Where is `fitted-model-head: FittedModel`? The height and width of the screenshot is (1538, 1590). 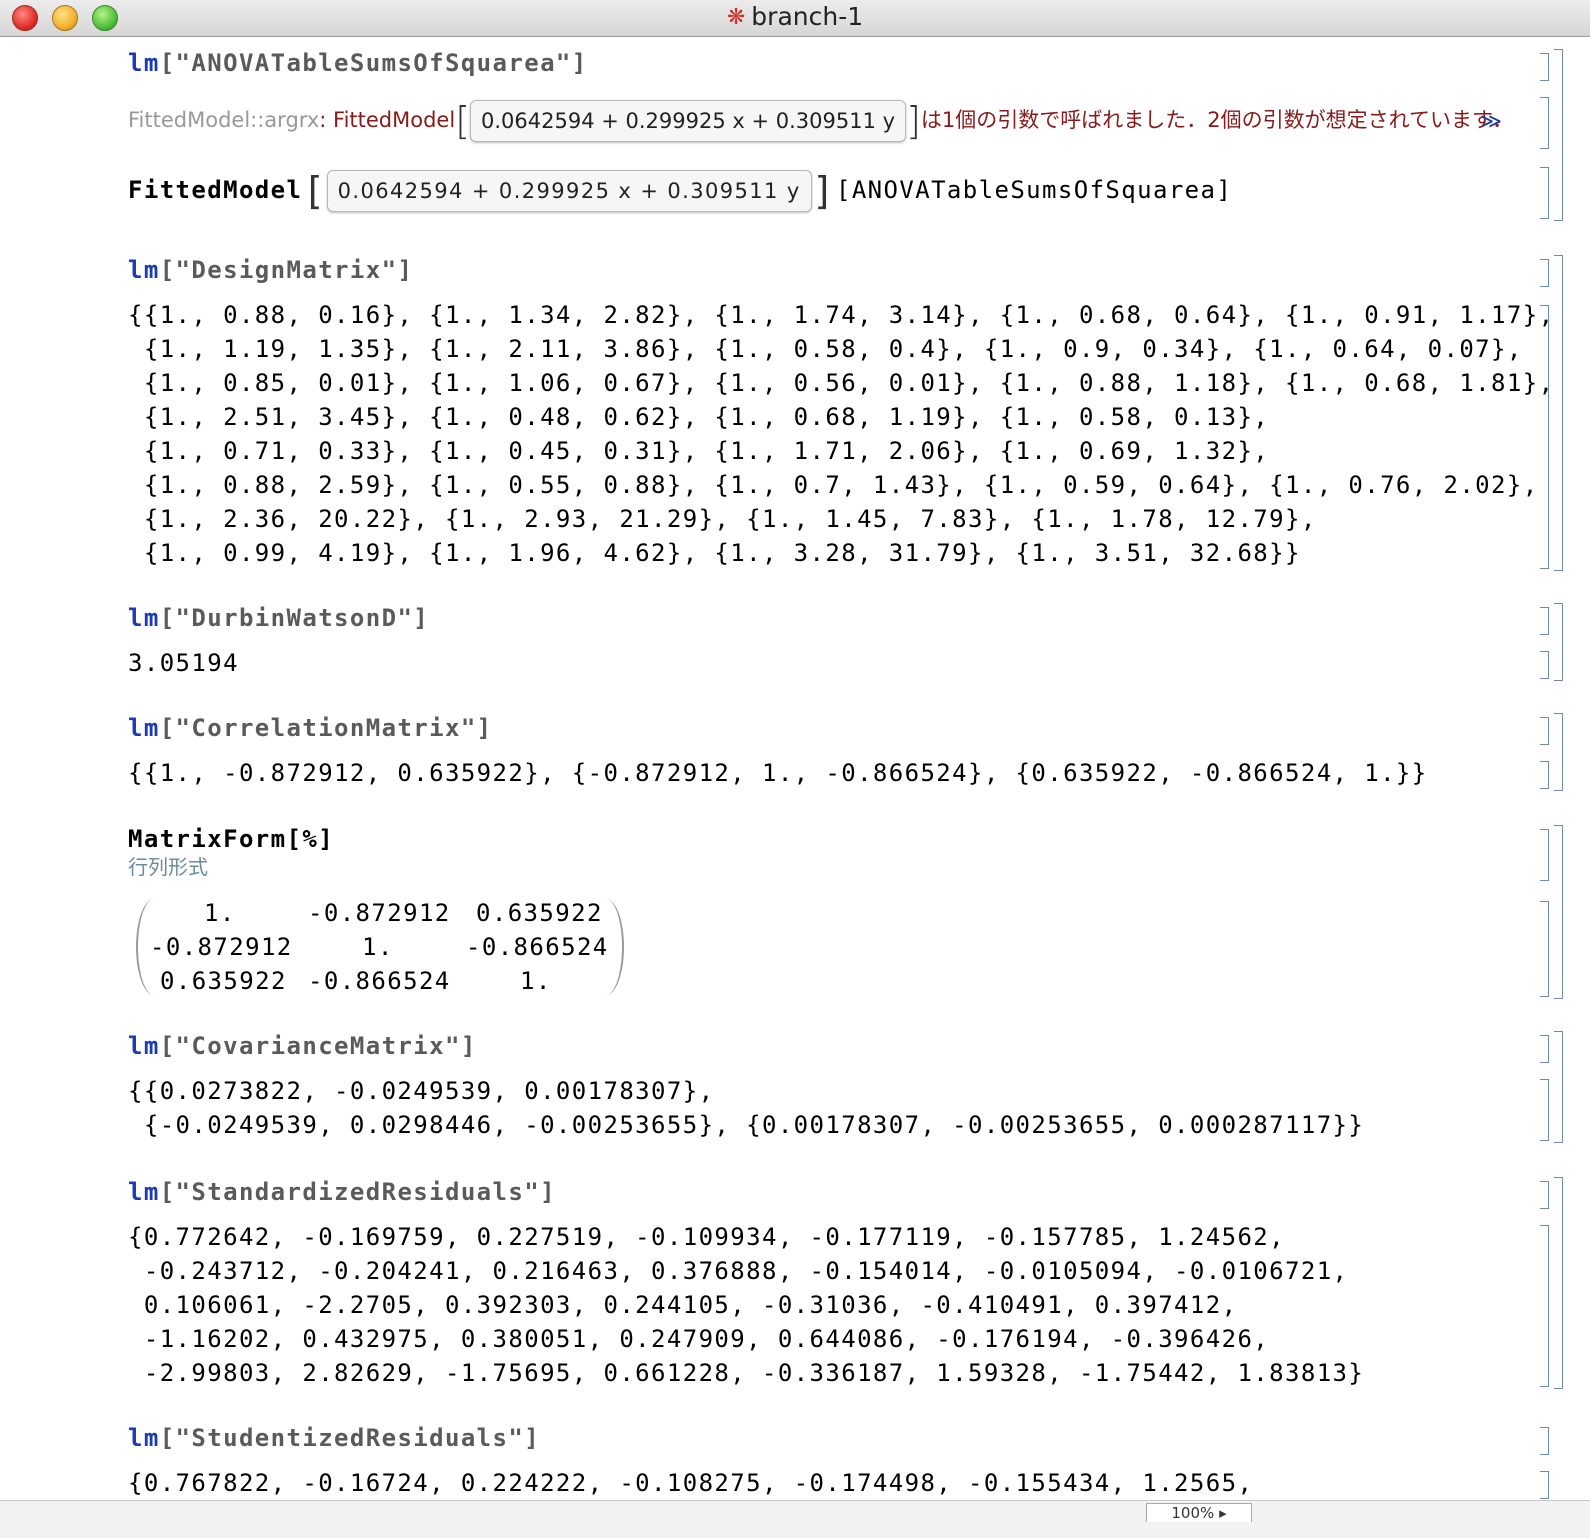
fitted-model-head: FittedModel is located at coordinates (215, 190).